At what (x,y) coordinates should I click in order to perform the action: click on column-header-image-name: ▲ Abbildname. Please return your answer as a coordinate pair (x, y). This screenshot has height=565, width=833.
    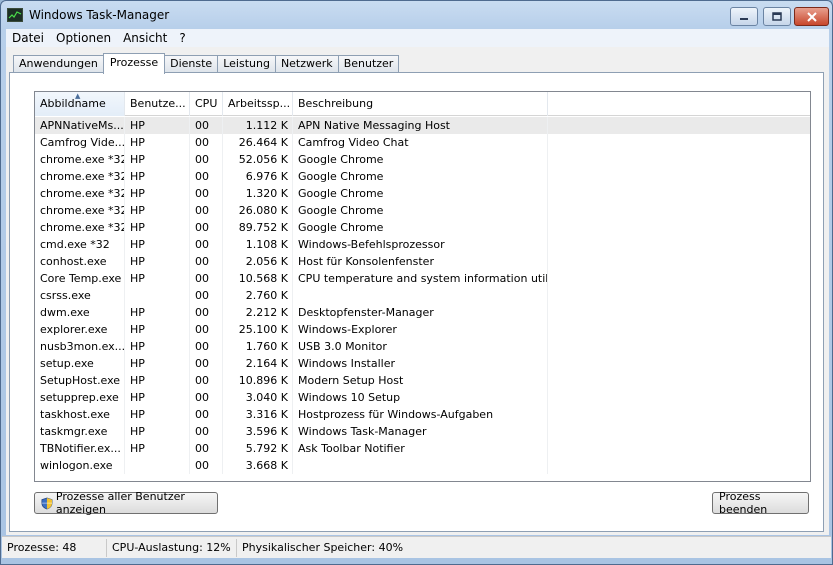
    Looking at the image, I should click on (80, 104).